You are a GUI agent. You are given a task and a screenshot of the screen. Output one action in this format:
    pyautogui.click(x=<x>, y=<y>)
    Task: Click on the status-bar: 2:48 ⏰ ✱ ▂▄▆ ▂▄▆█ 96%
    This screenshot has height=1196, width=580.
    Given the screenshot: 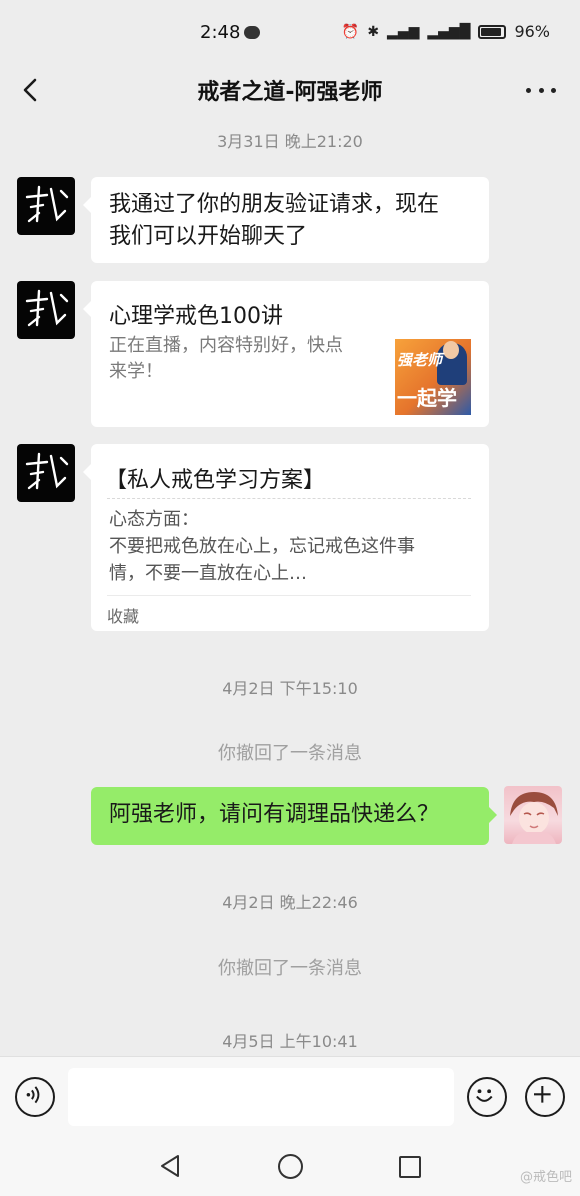 What is the action you would take?
    pyautogui.click(x=290, y=31)
    